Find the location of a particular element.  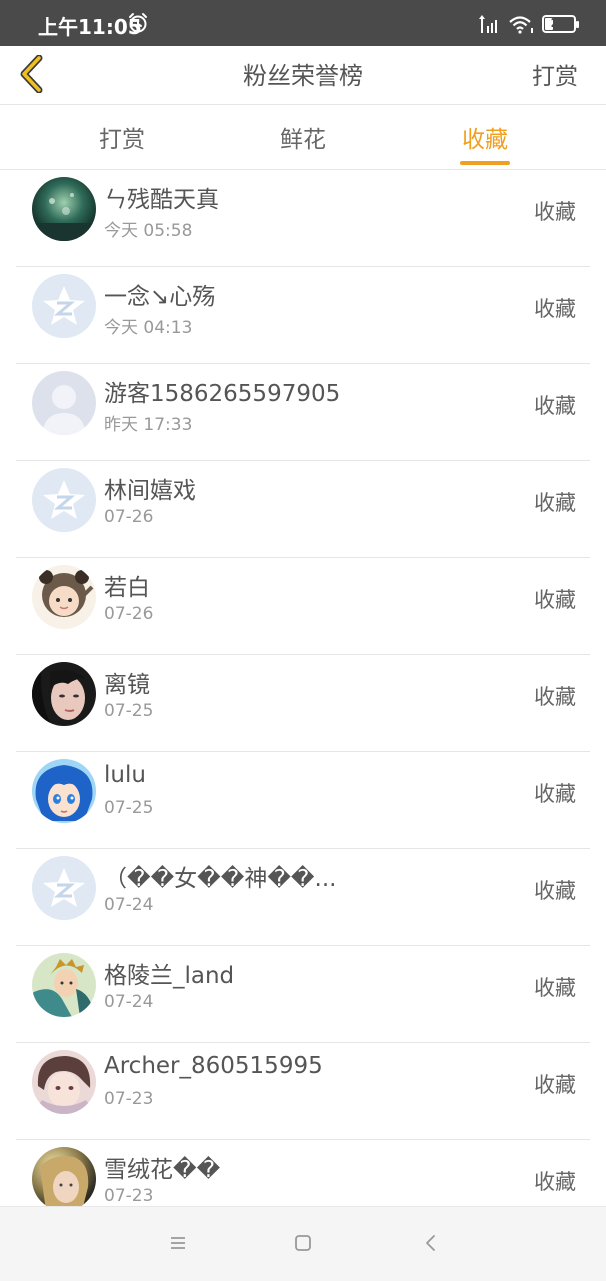

user-name: 离镜 is located at coordinates (127, 685).